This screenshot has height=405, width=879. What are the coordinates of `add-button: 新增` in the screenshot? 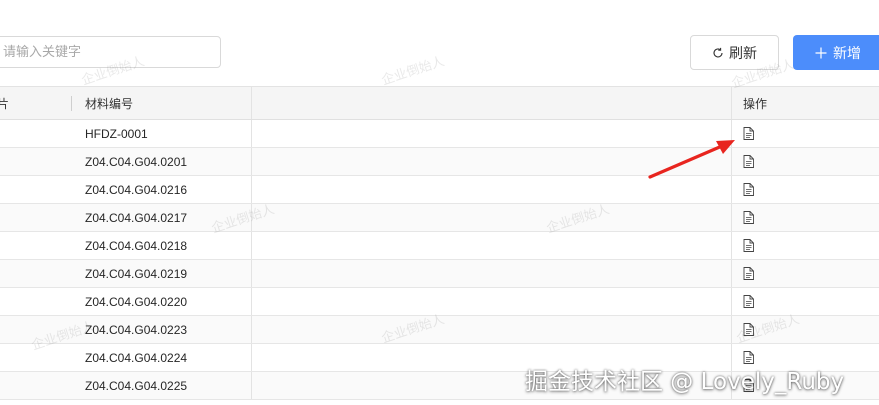 It's located at (836, 52).